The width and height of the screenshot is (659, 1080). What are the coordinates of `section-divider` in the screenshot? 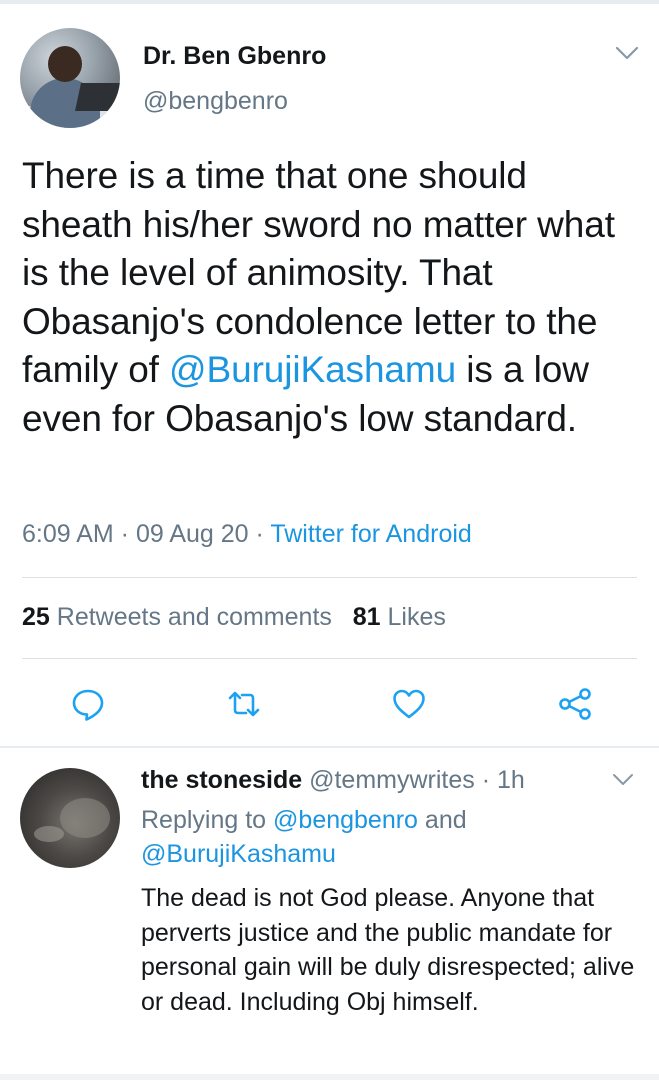 It's located at (329, 747).